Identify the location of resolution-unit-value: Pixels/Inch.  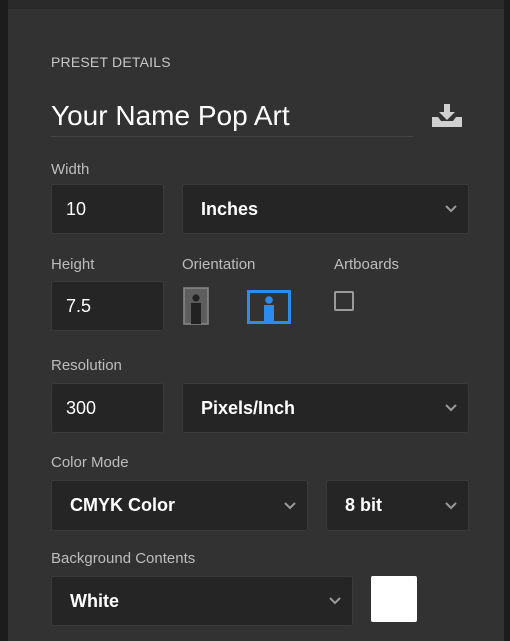
(248, 407).